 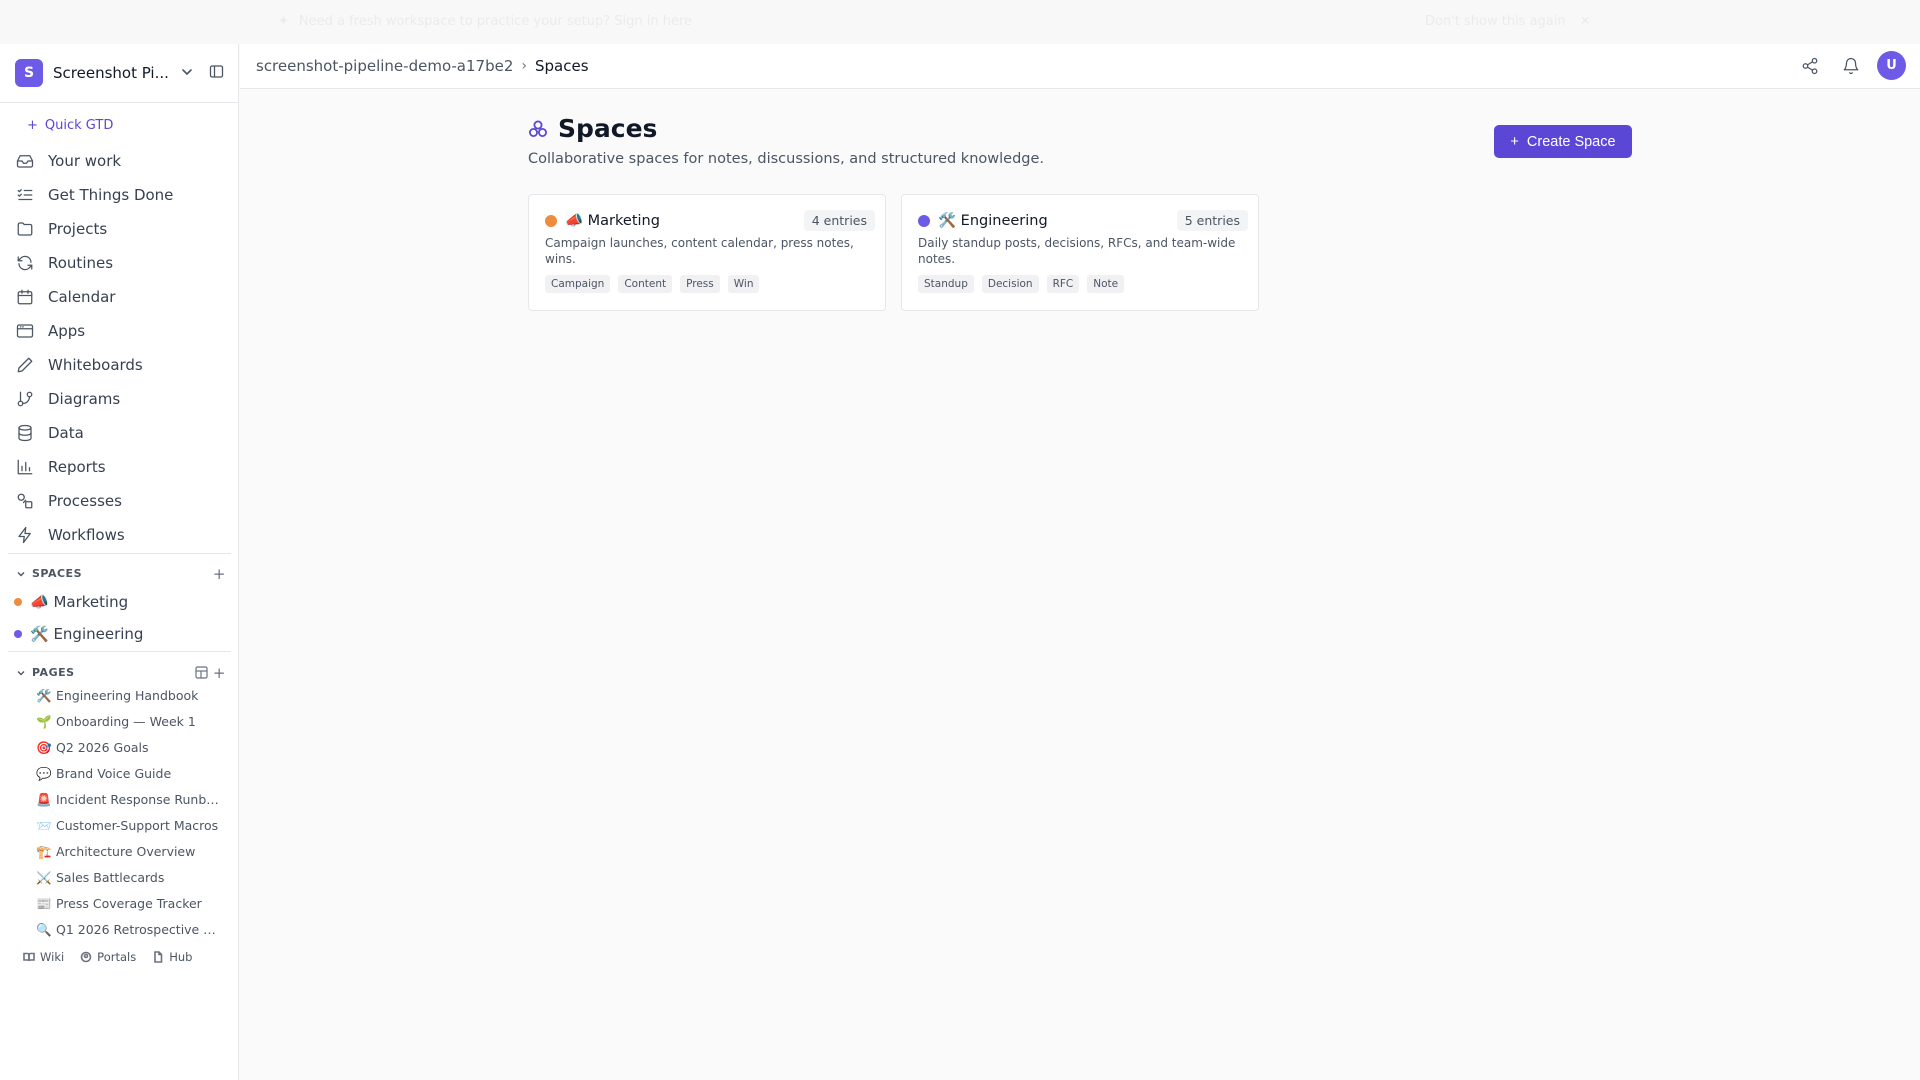 What do you see at coordinates (119, 229) in the screenshot?
I see `nav-item-projects: Projects` at bounding box center [119, 229].